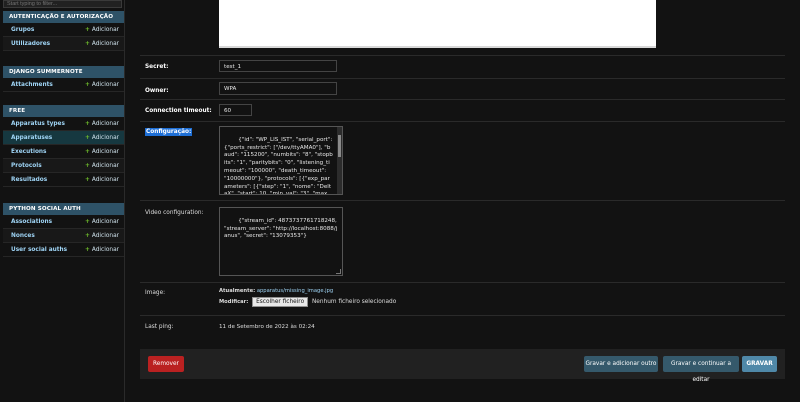  I want to click on sidebar-item-label: Protocols, so click(26, 166).